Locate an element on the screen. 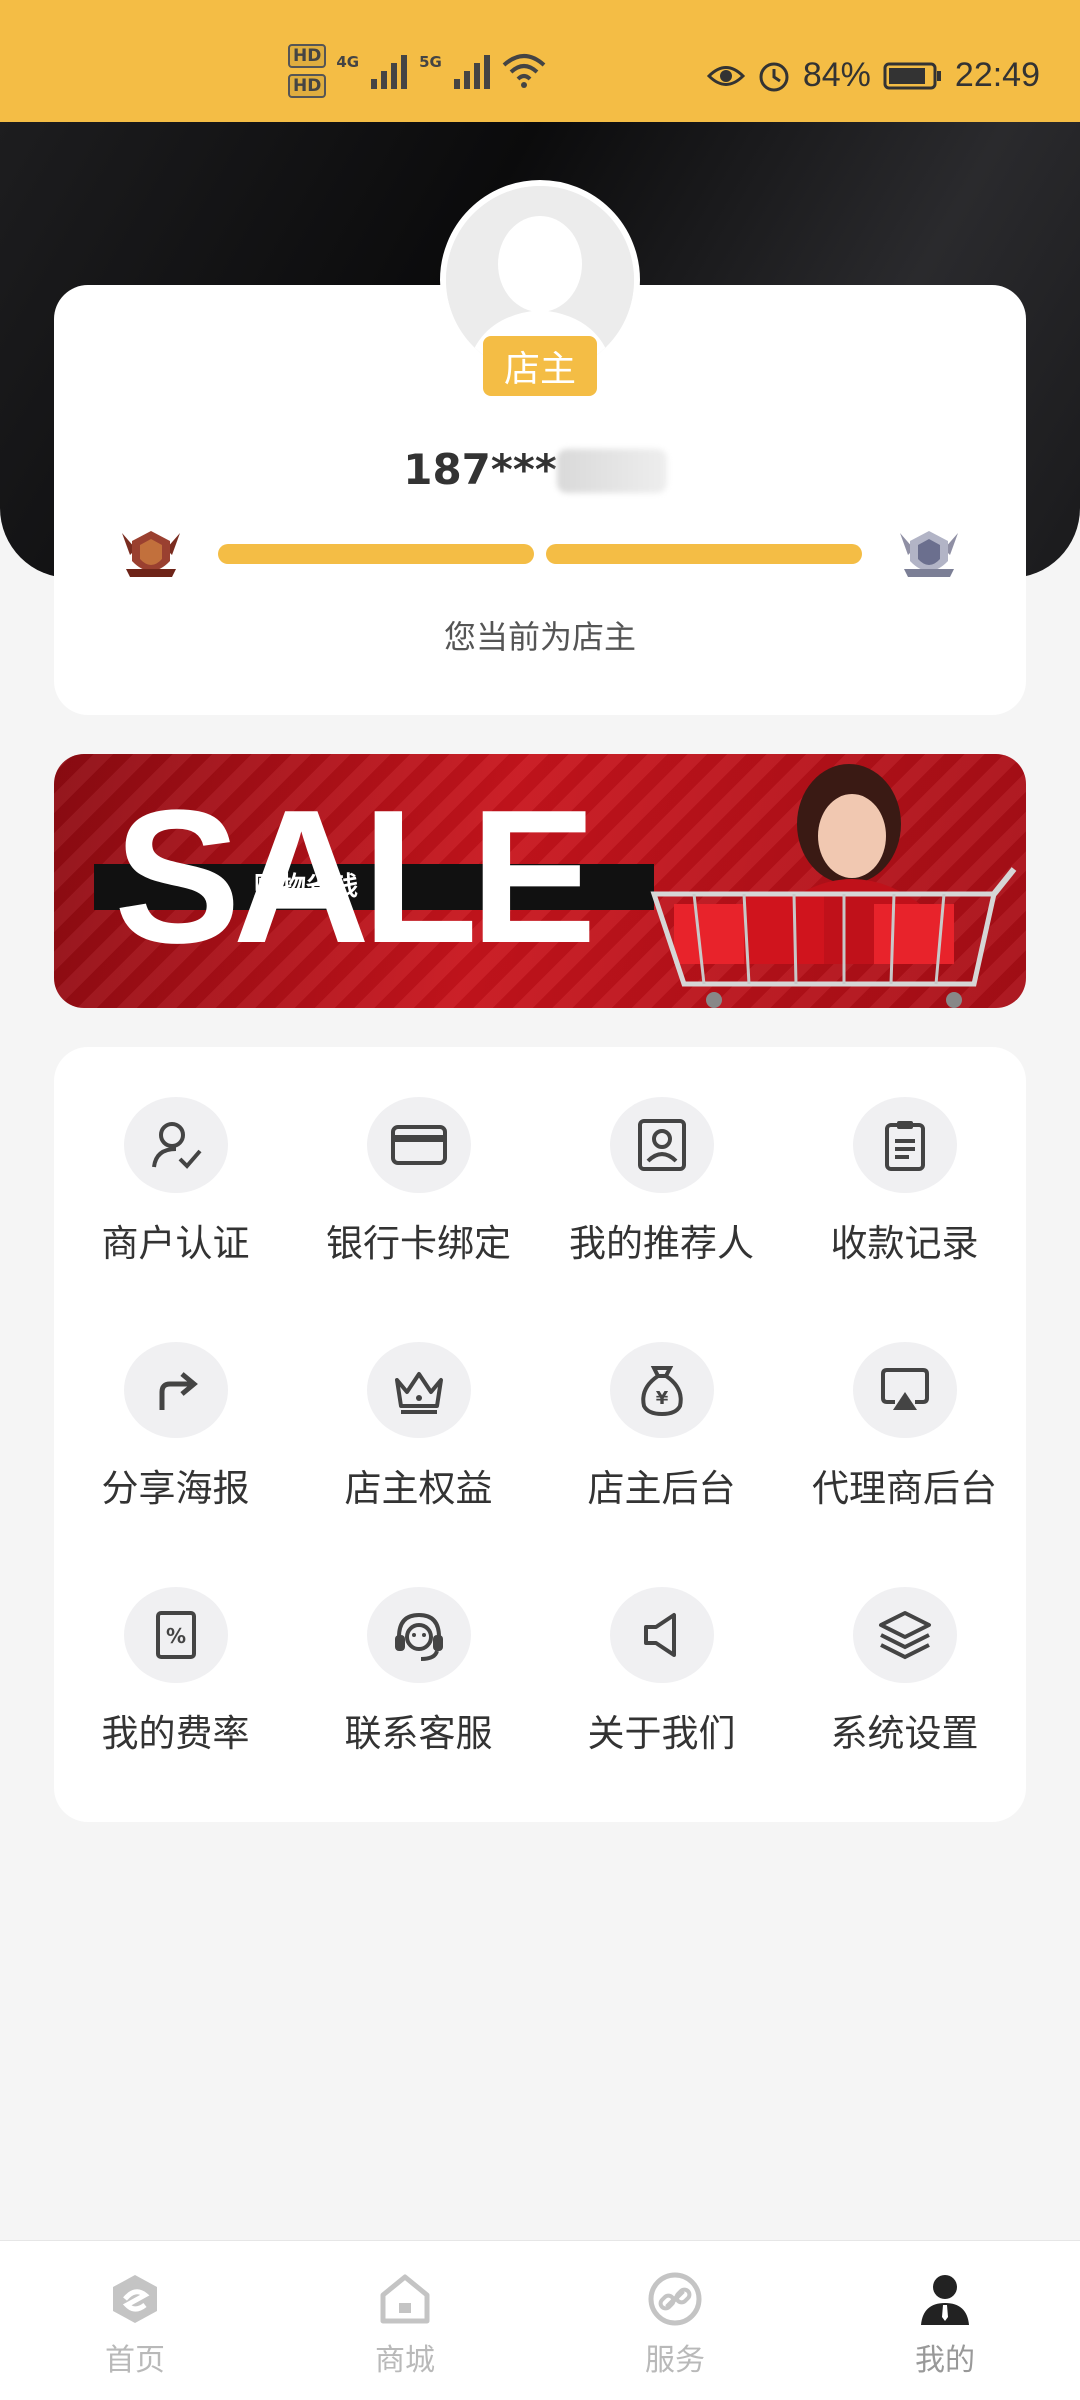  menu-label: 系统设置 is located at coordinates (904, 1733).